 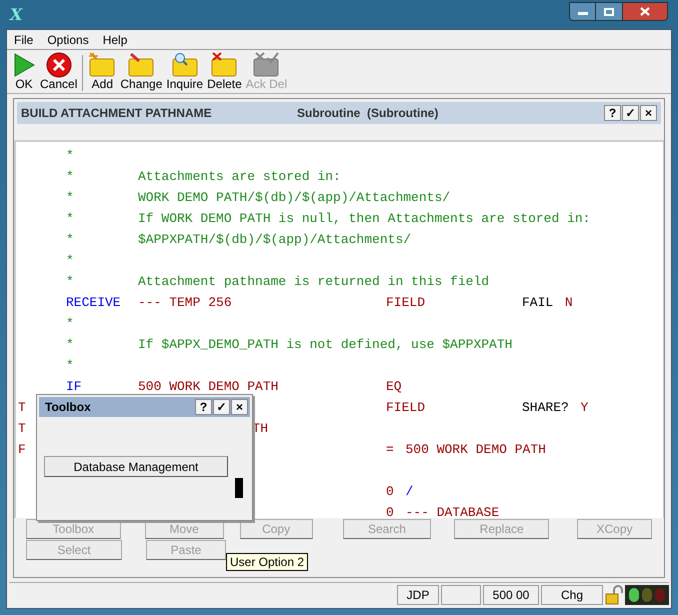 I want to click on code-text: F, so click(x=22, y=449).